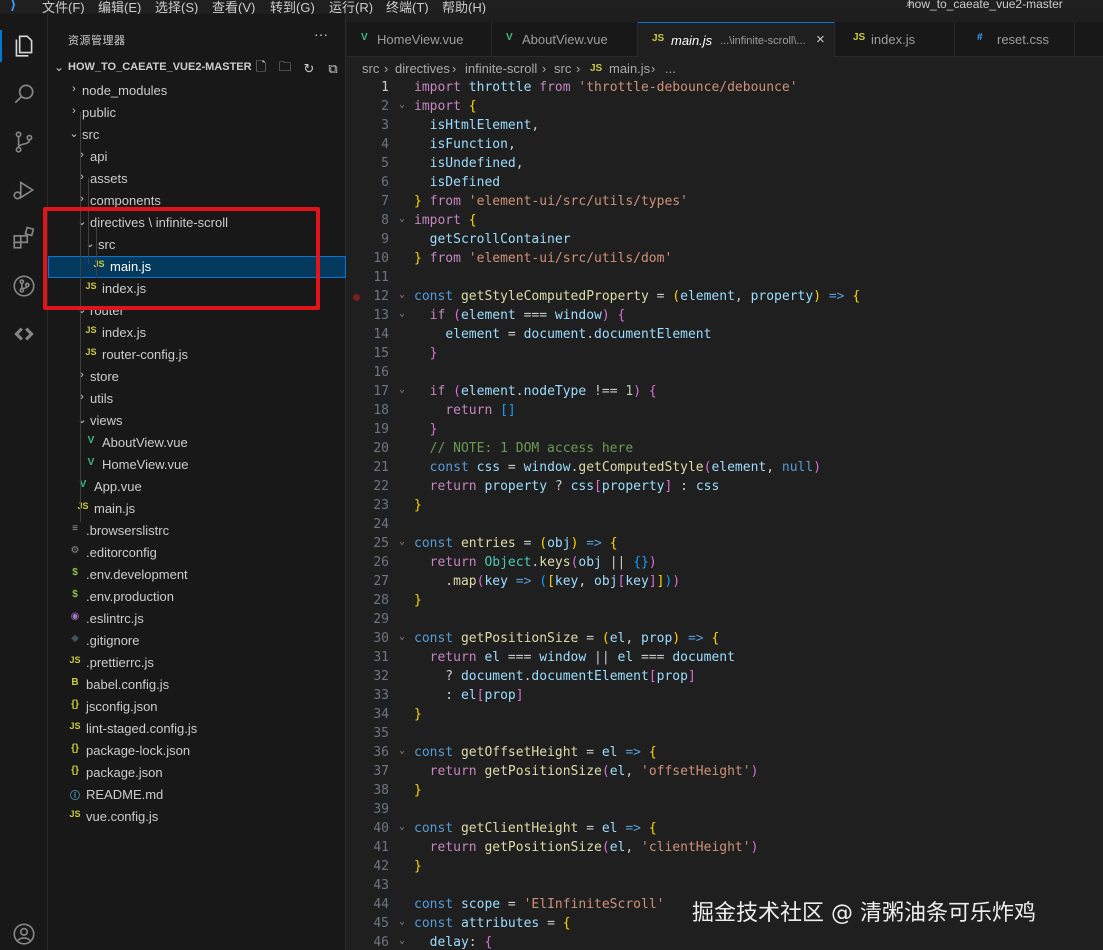  Describe the element at coordinates (24, 334) in the screenshot. I see `remote-explorer-icon` at that location.